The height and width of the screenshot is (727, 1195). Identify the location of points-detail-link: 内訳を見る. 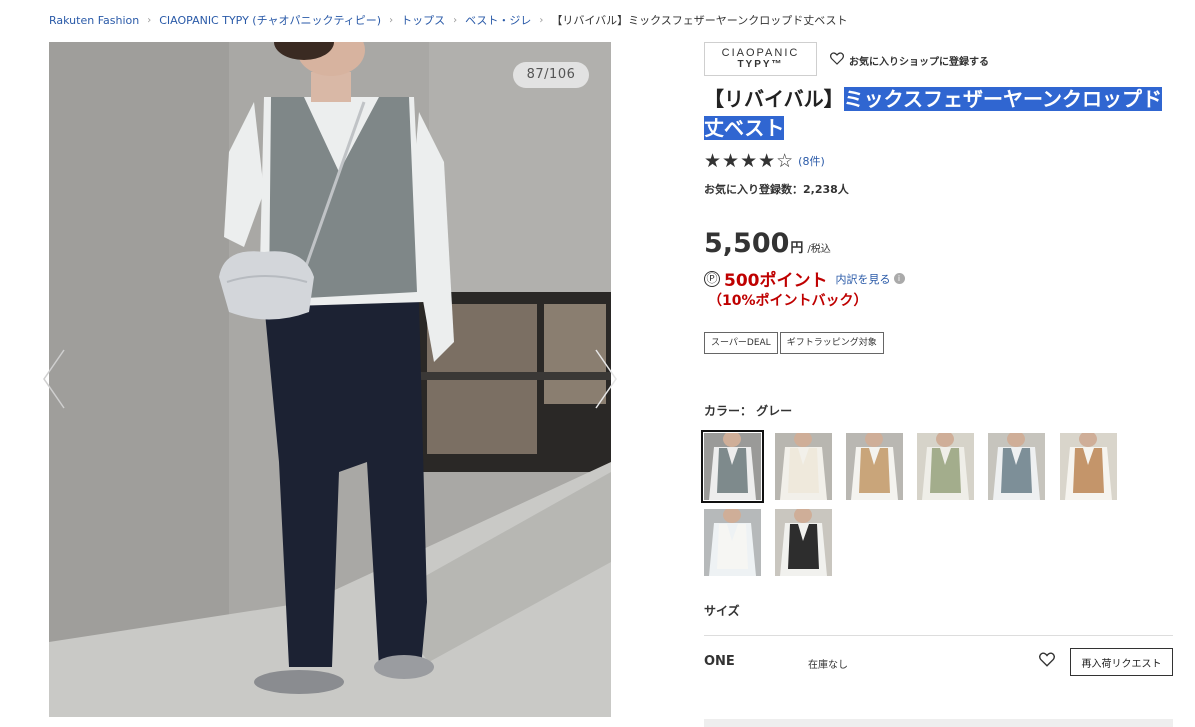
(863, 279).